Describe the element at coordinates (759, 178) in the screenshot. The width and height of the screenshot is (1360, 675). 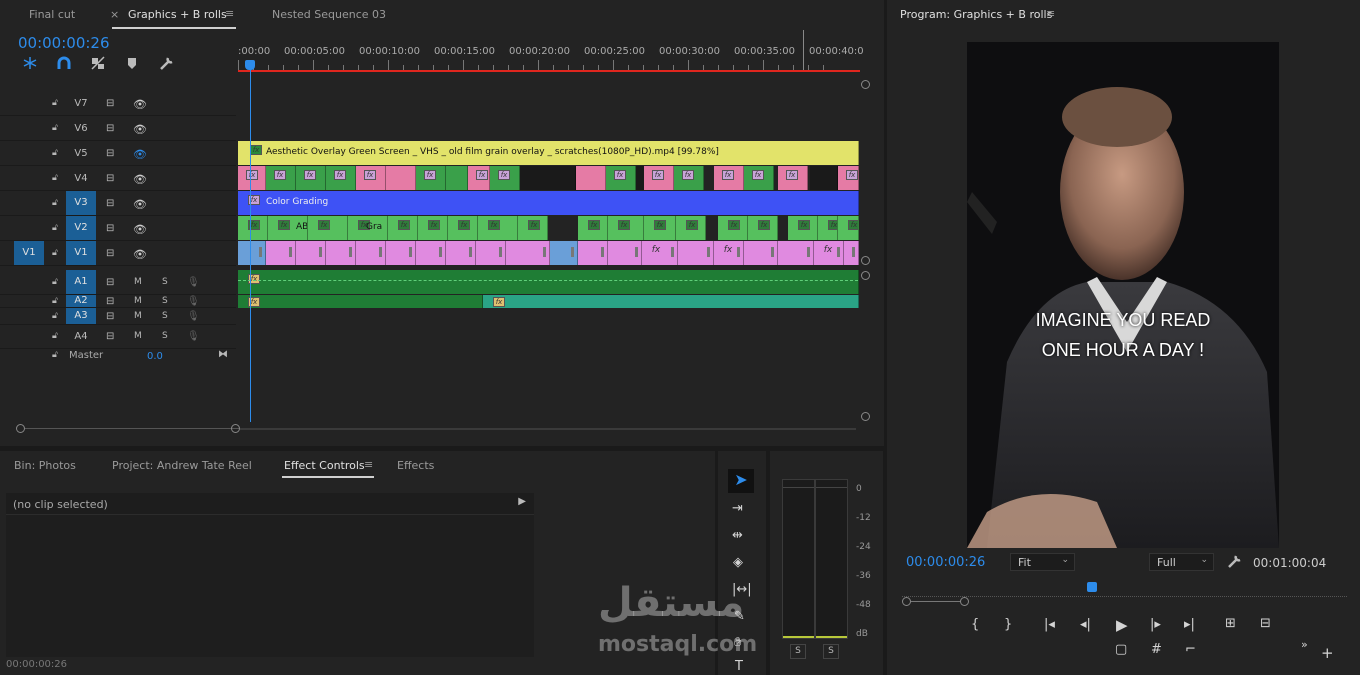
I see `clip-v4-17: fx` at that location.